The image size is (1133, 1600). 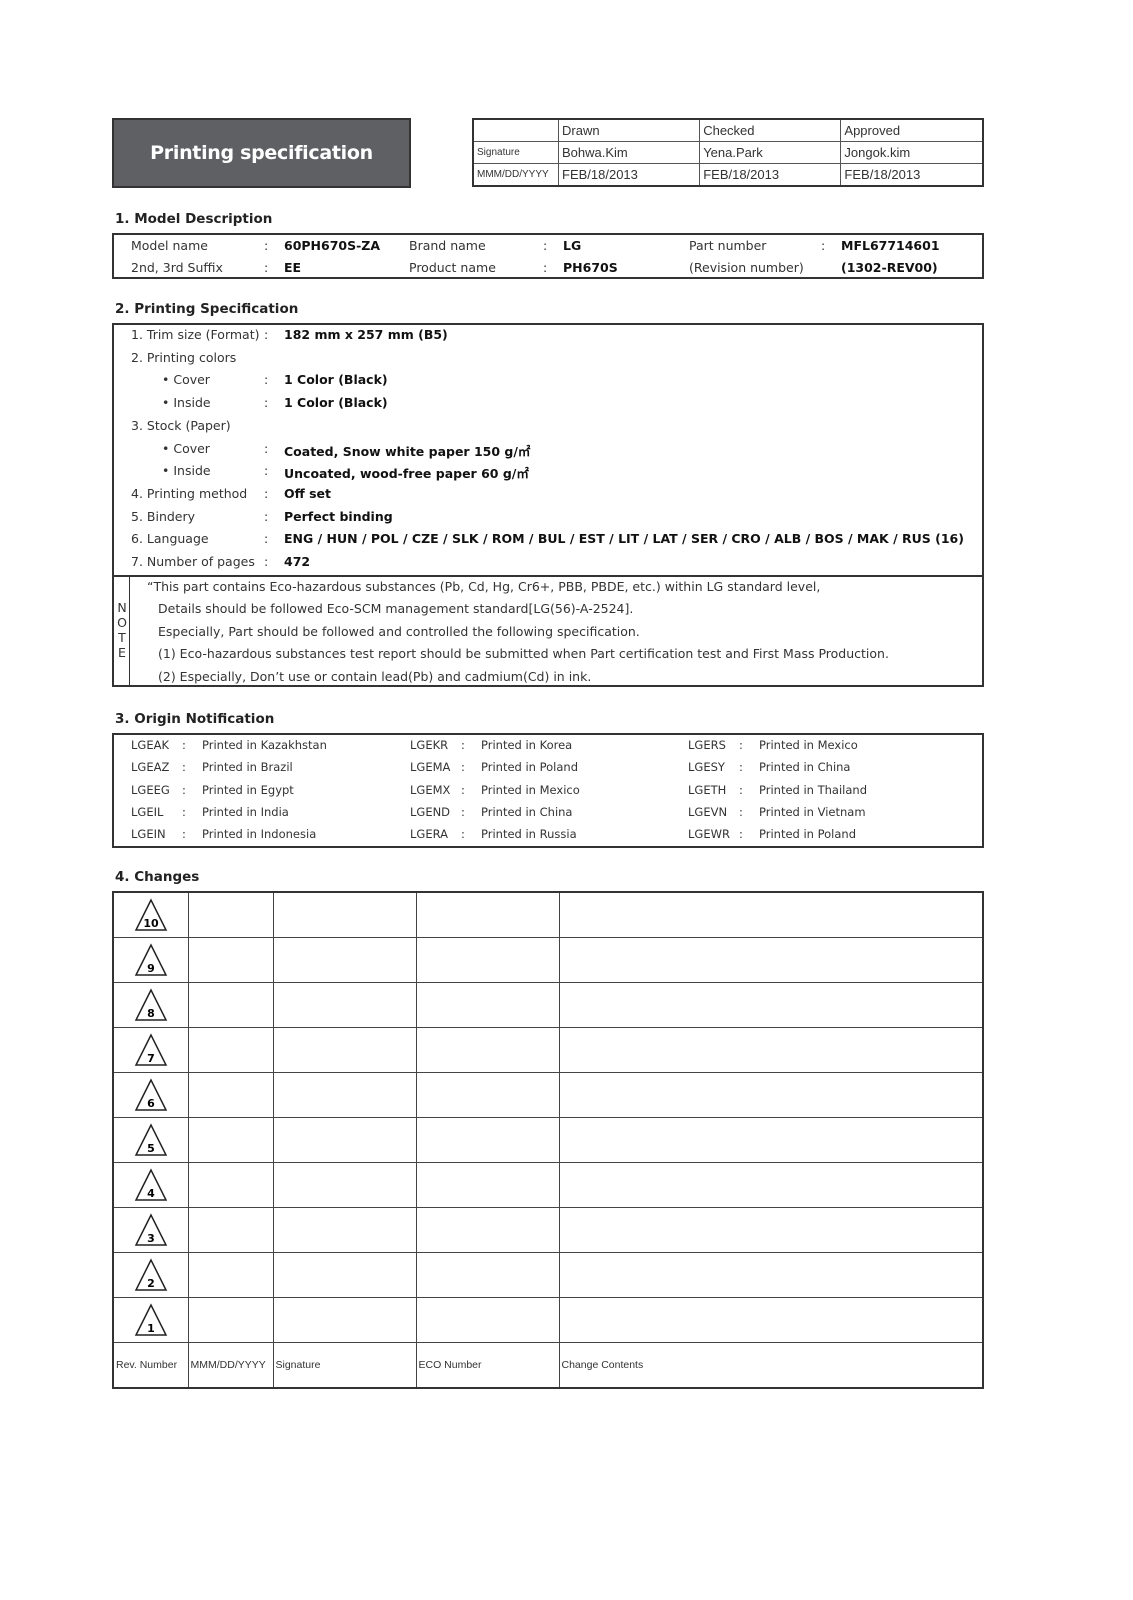 What do you see at coordinates (728, 245) in the screenshot?
I see `field-label: Part number` at bounding box center [728, 245].